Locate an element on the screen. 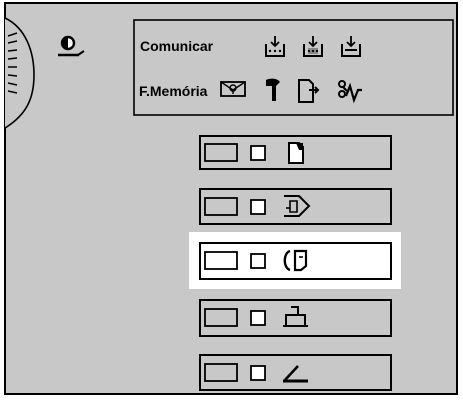  scanner-key is located at coordinates (295, 372).